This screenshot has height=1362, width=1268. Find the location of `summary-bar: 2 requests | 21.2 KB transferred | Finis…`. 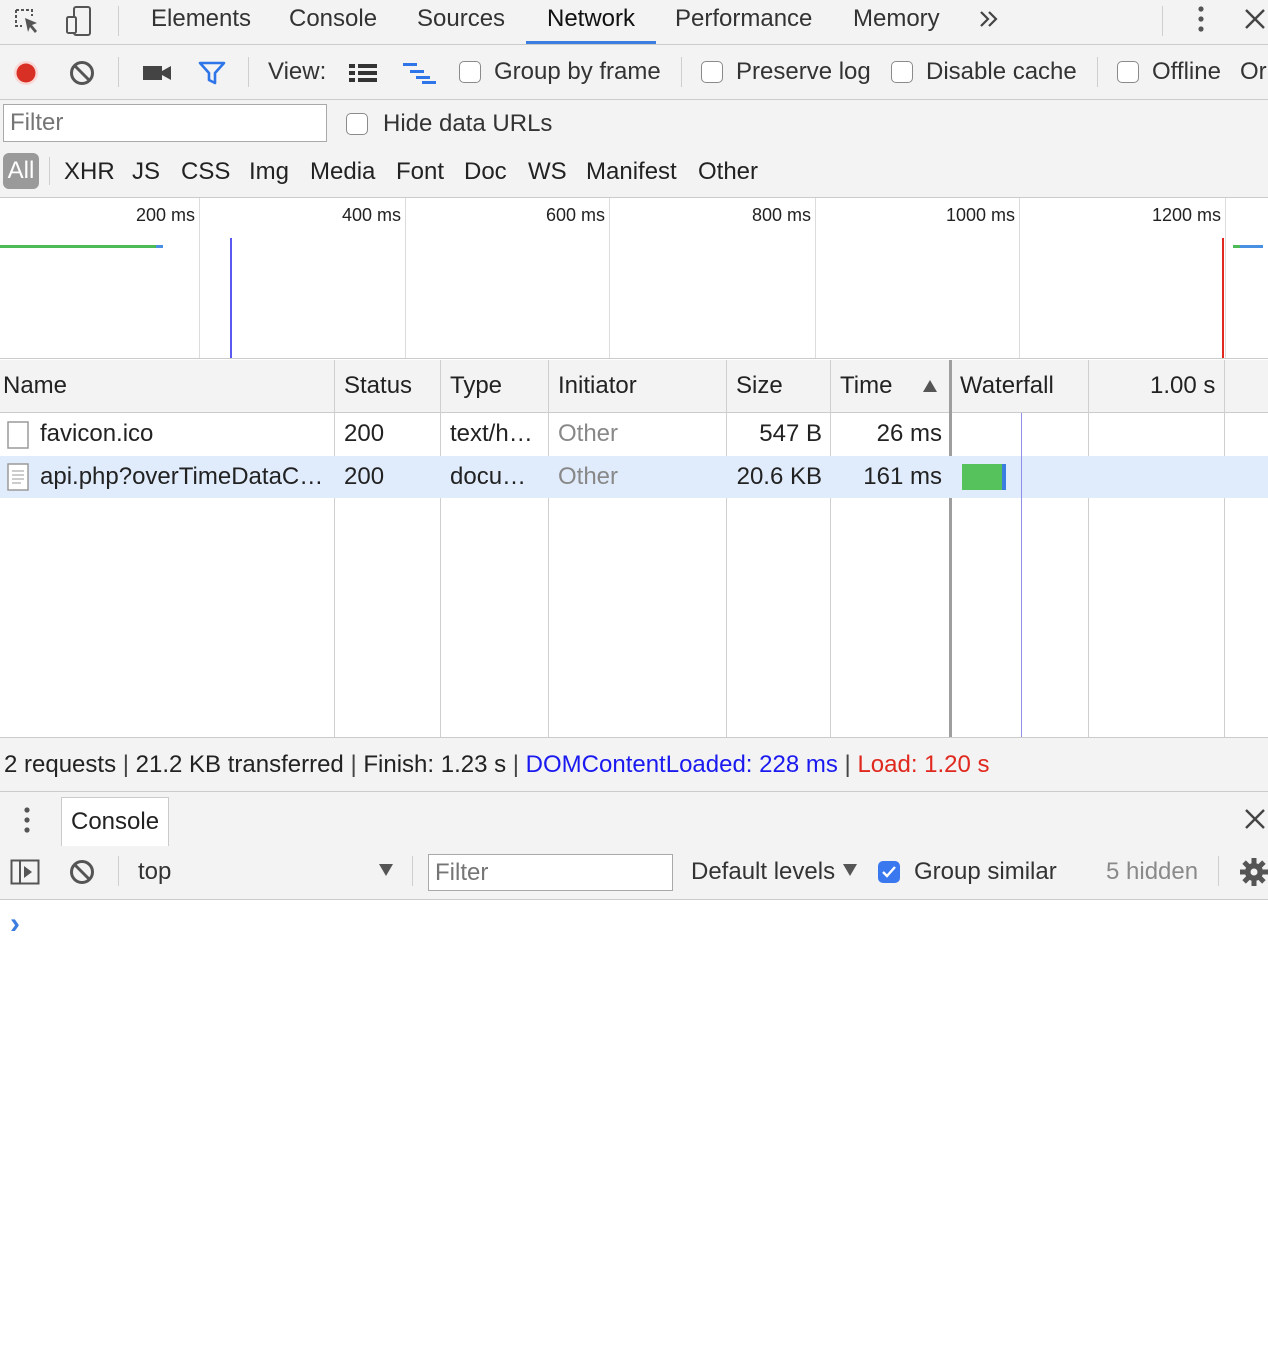

summary-bar: 2 requests | 21.2 KB transferred | Finis… is located at coordinates (634, 764).